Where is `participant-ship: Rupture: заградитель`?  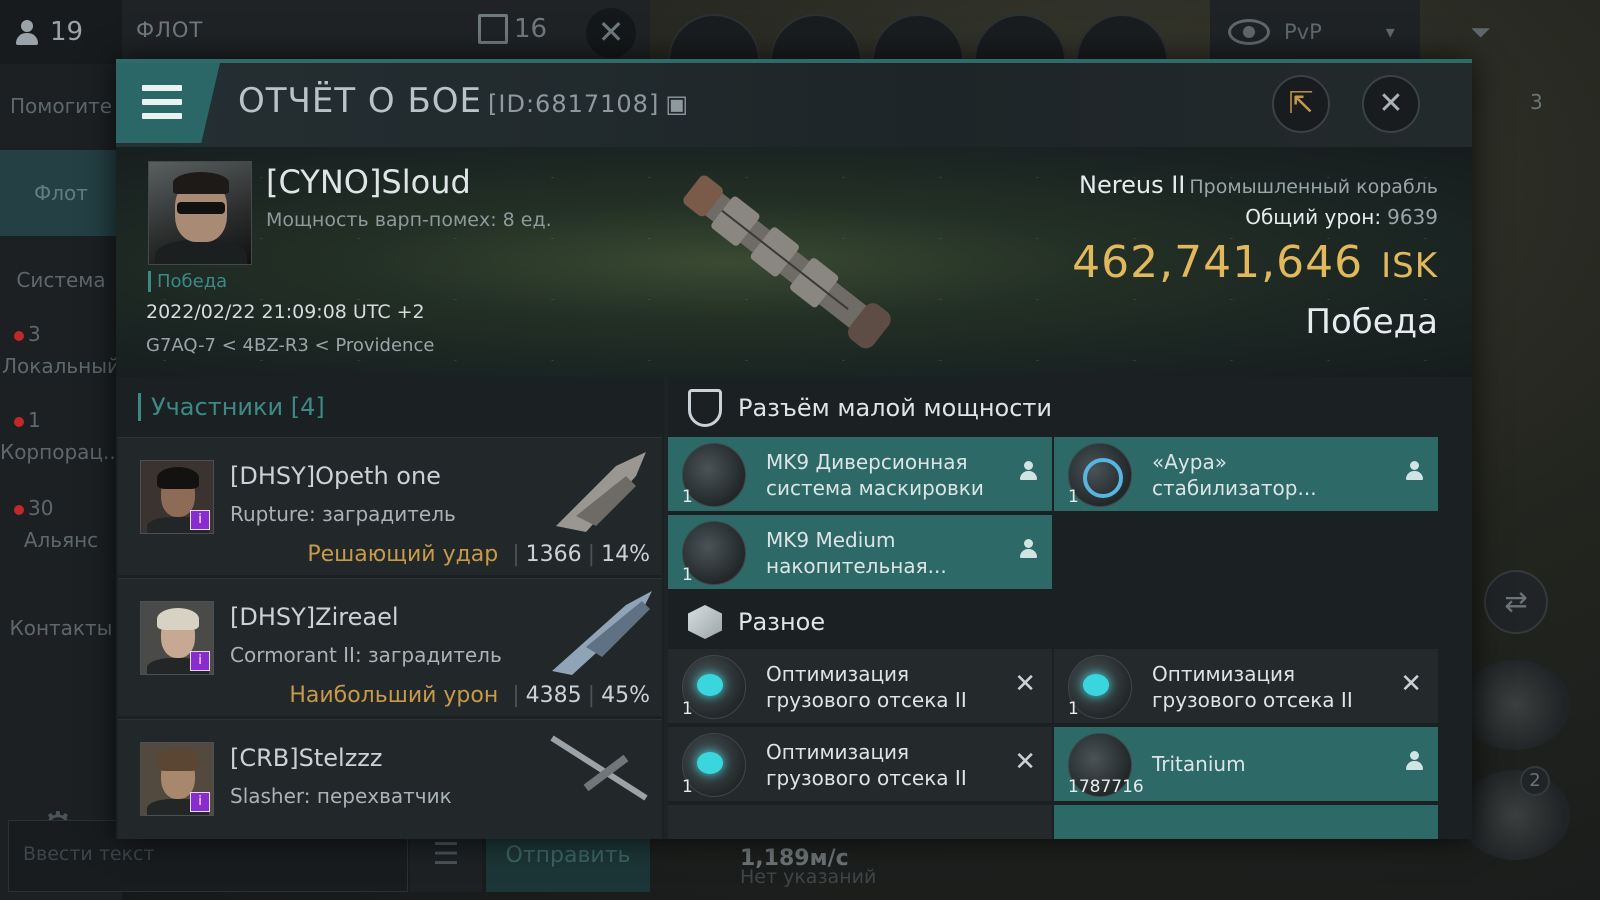 participant-ship: Rupture: заградитель is located at coordinates (343, 514).